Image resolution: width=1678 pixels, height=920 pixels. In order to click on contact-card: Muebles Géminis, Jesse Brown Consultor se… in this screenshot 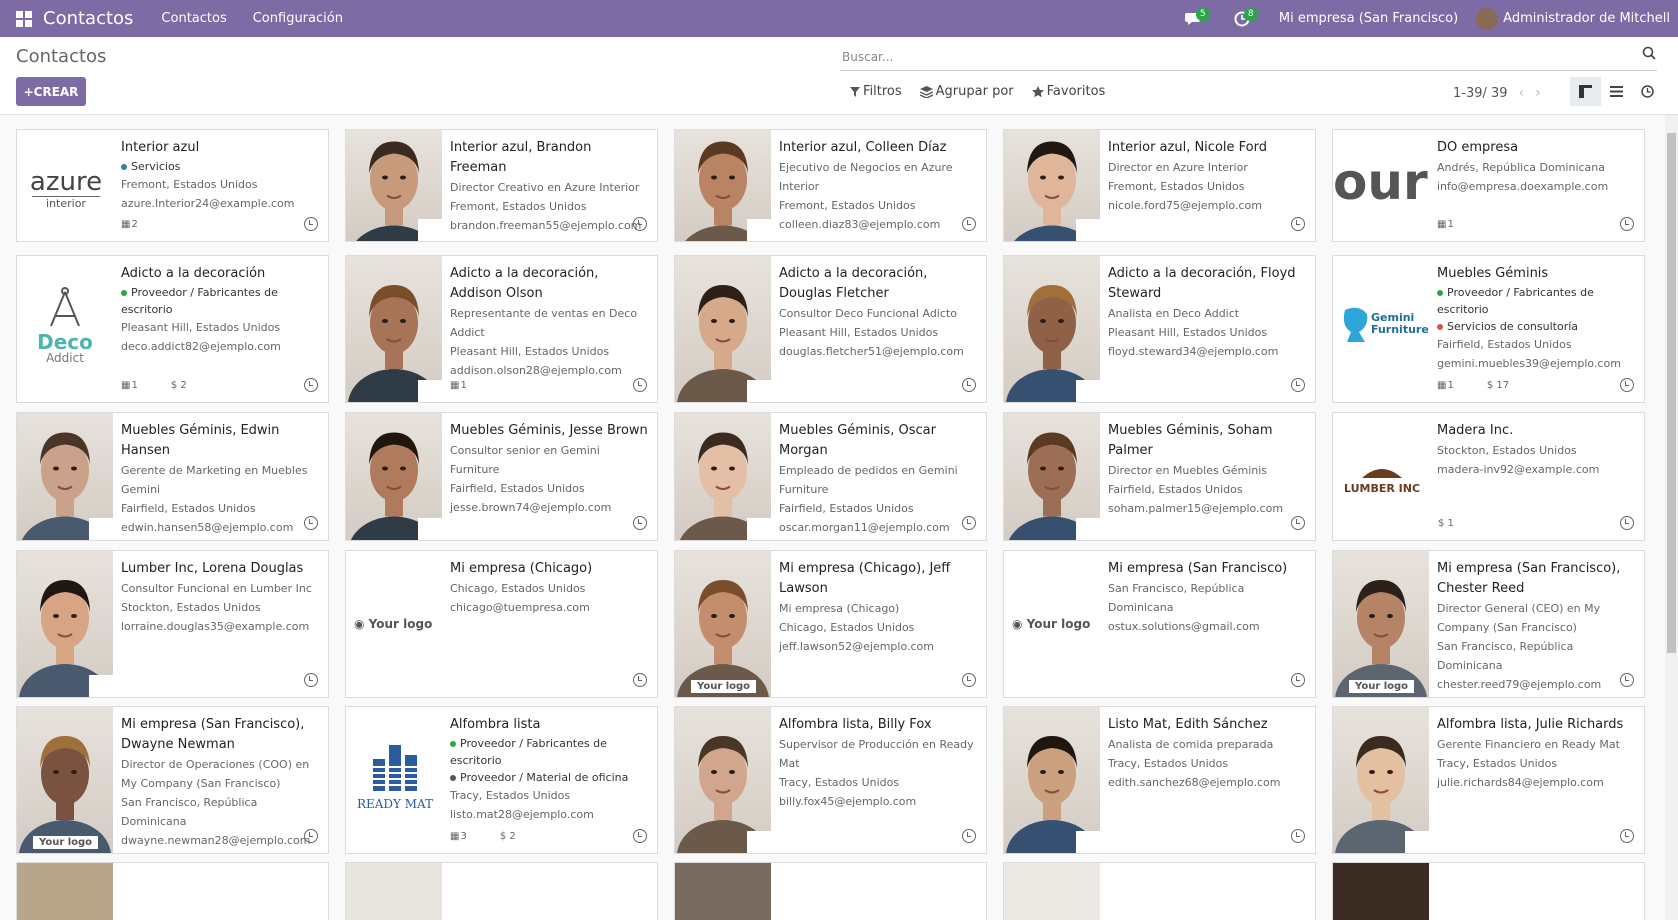, I will do `click(501, 476)`.